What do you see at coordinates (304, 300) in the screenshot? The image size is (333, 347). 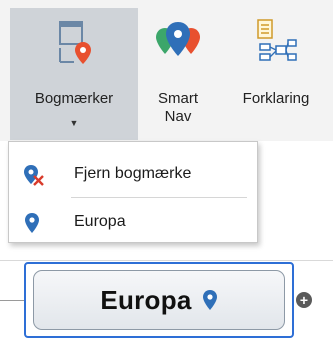 I see `add-subtopic-button: +` at bounding box center [304, 300].